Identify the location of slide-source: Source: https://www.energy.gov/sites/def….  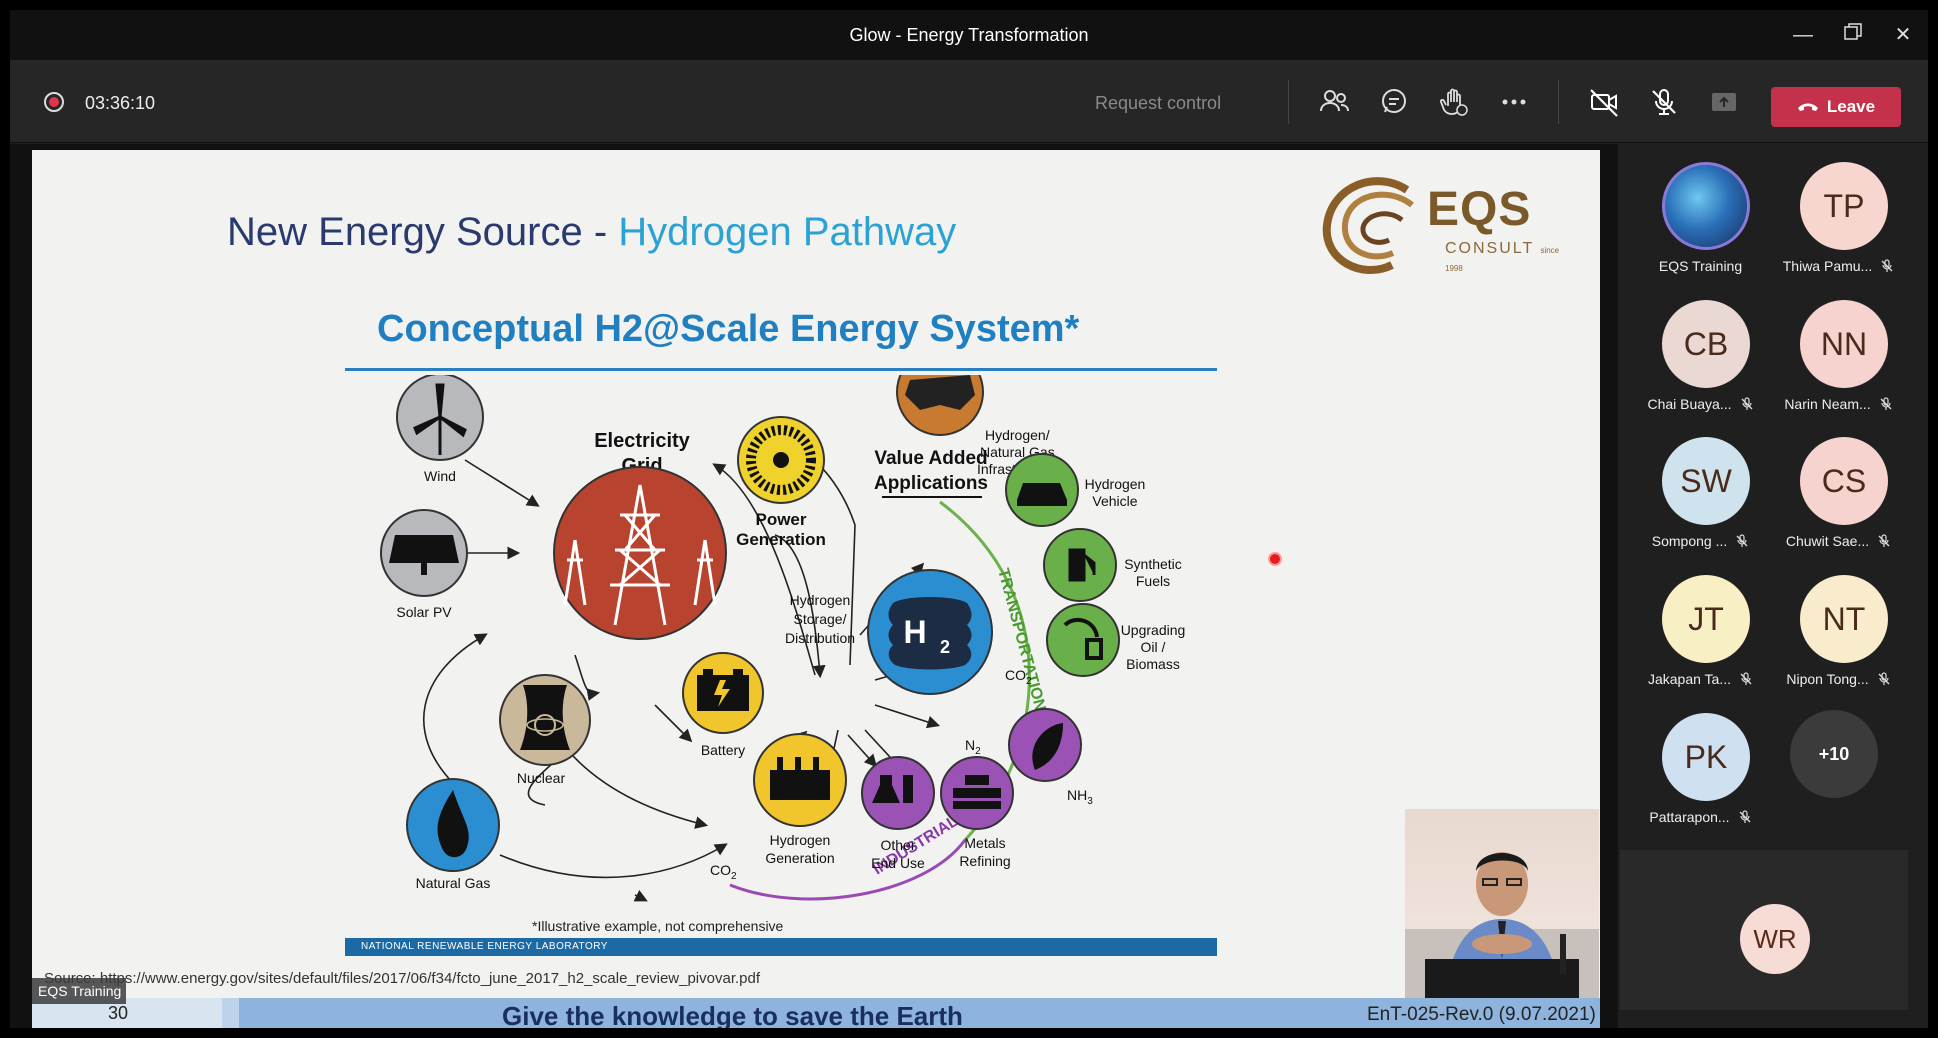
(402, 978).